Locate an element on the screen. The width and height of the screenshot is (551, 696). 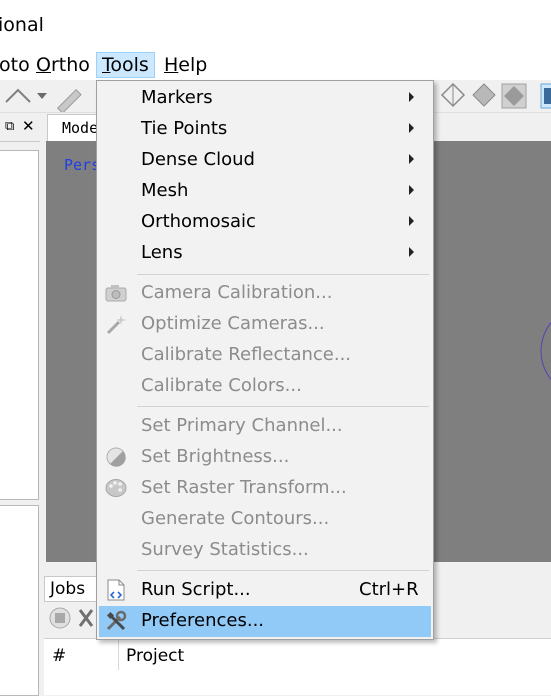
trackball-circle is located at coordinates (545, 351).